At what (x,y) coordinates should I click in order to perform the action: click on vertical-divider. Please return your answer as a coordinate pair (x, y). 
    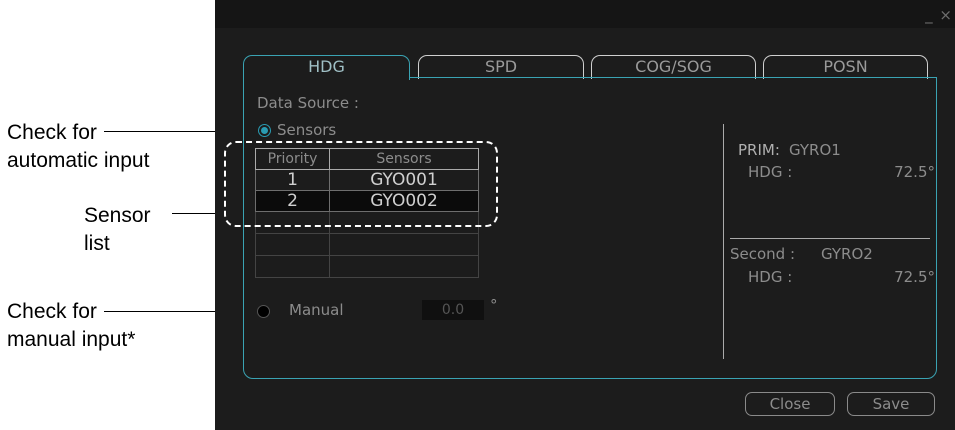
    Looking at the image, I should click on (723, 241).